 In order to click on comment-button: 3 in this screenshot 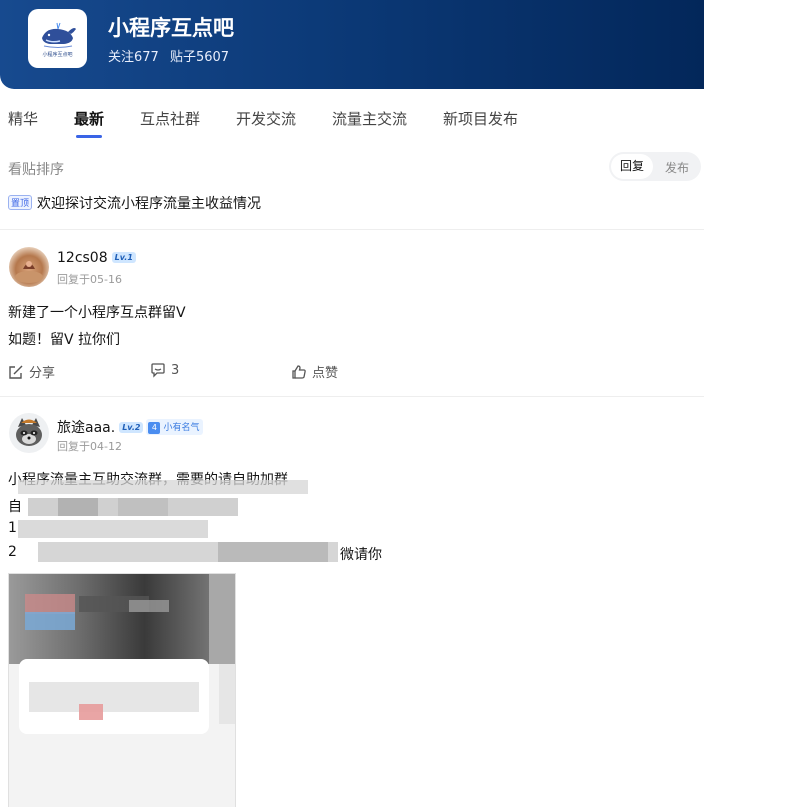, I will do `click(164, 370)`.